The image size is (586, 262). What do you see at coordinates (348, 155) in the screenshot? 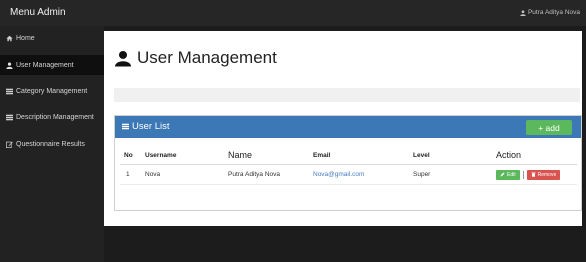
I see `table-header-row: No Username Name Email Level Action` at bounding box center [348, 155].